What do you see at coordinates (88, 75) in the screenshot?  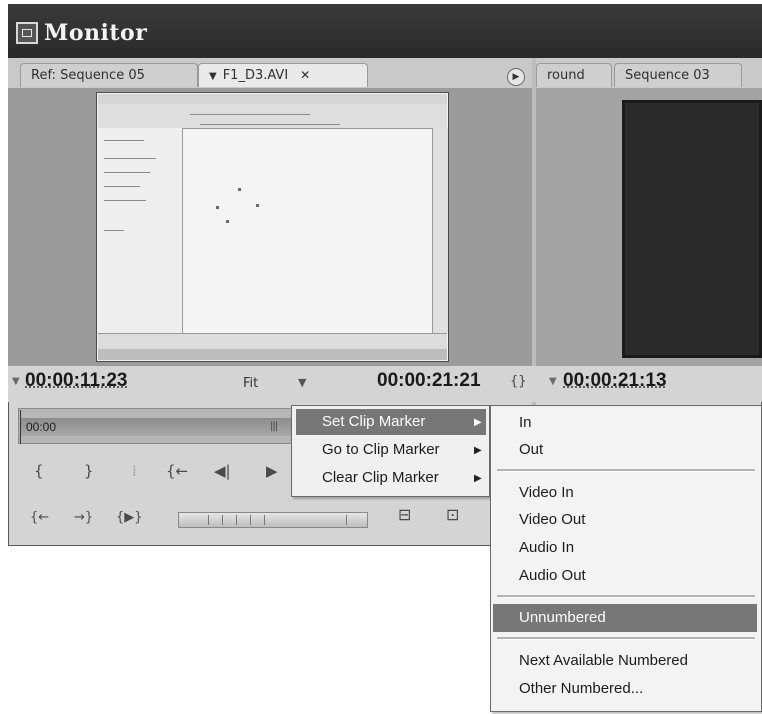 I see `tab-label: Ref: Sequence 05` at bounding box center [88, 75].